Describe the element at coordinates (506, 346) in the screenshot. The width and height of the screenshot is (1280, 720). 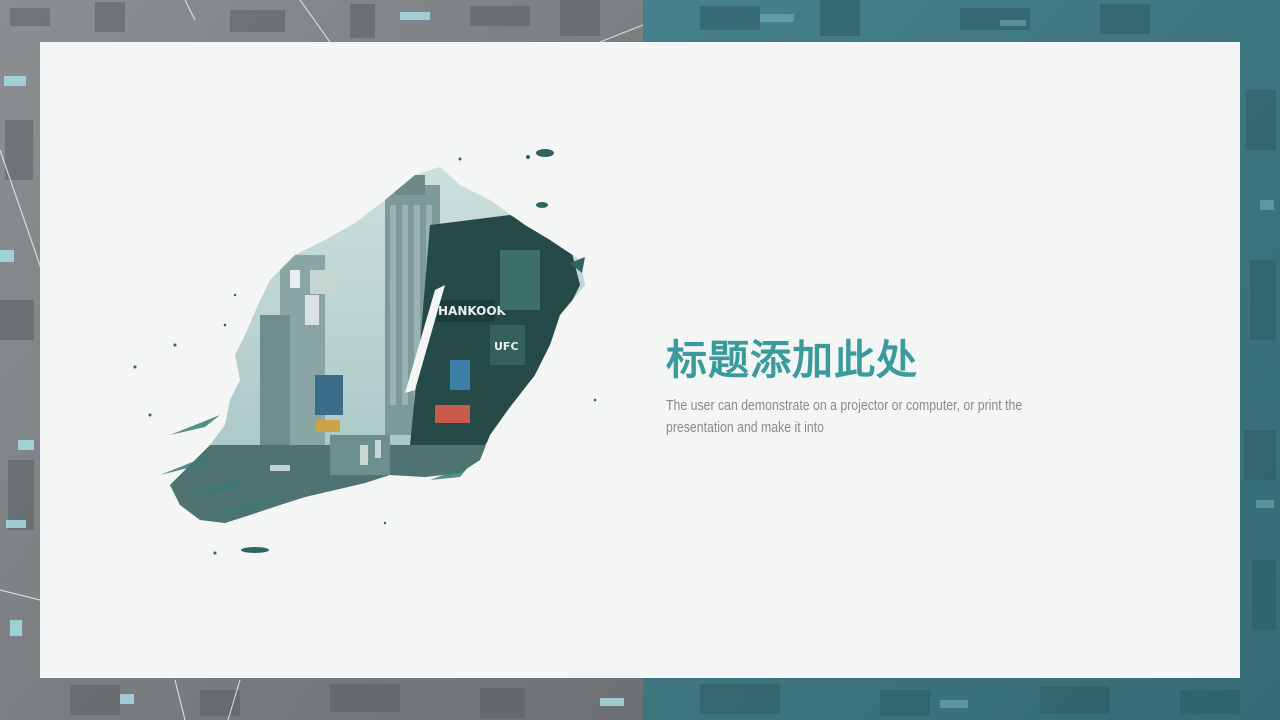
I see `svg-text: UFC` at that location.